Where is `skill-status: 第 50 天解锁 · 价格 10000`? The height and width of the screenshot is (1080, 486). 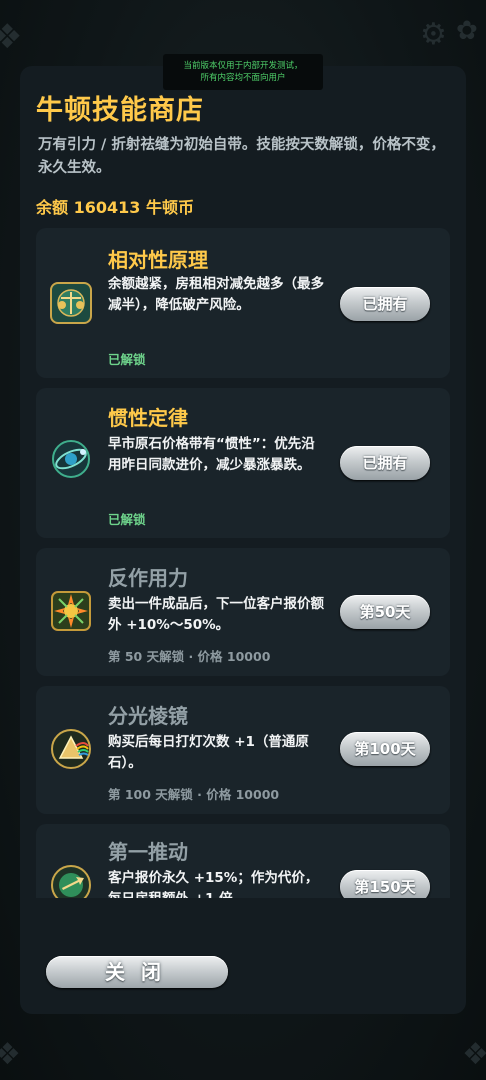
skill-status: 第 50 天解锁 · 价格 10000 is located at coordinates (189, 656).